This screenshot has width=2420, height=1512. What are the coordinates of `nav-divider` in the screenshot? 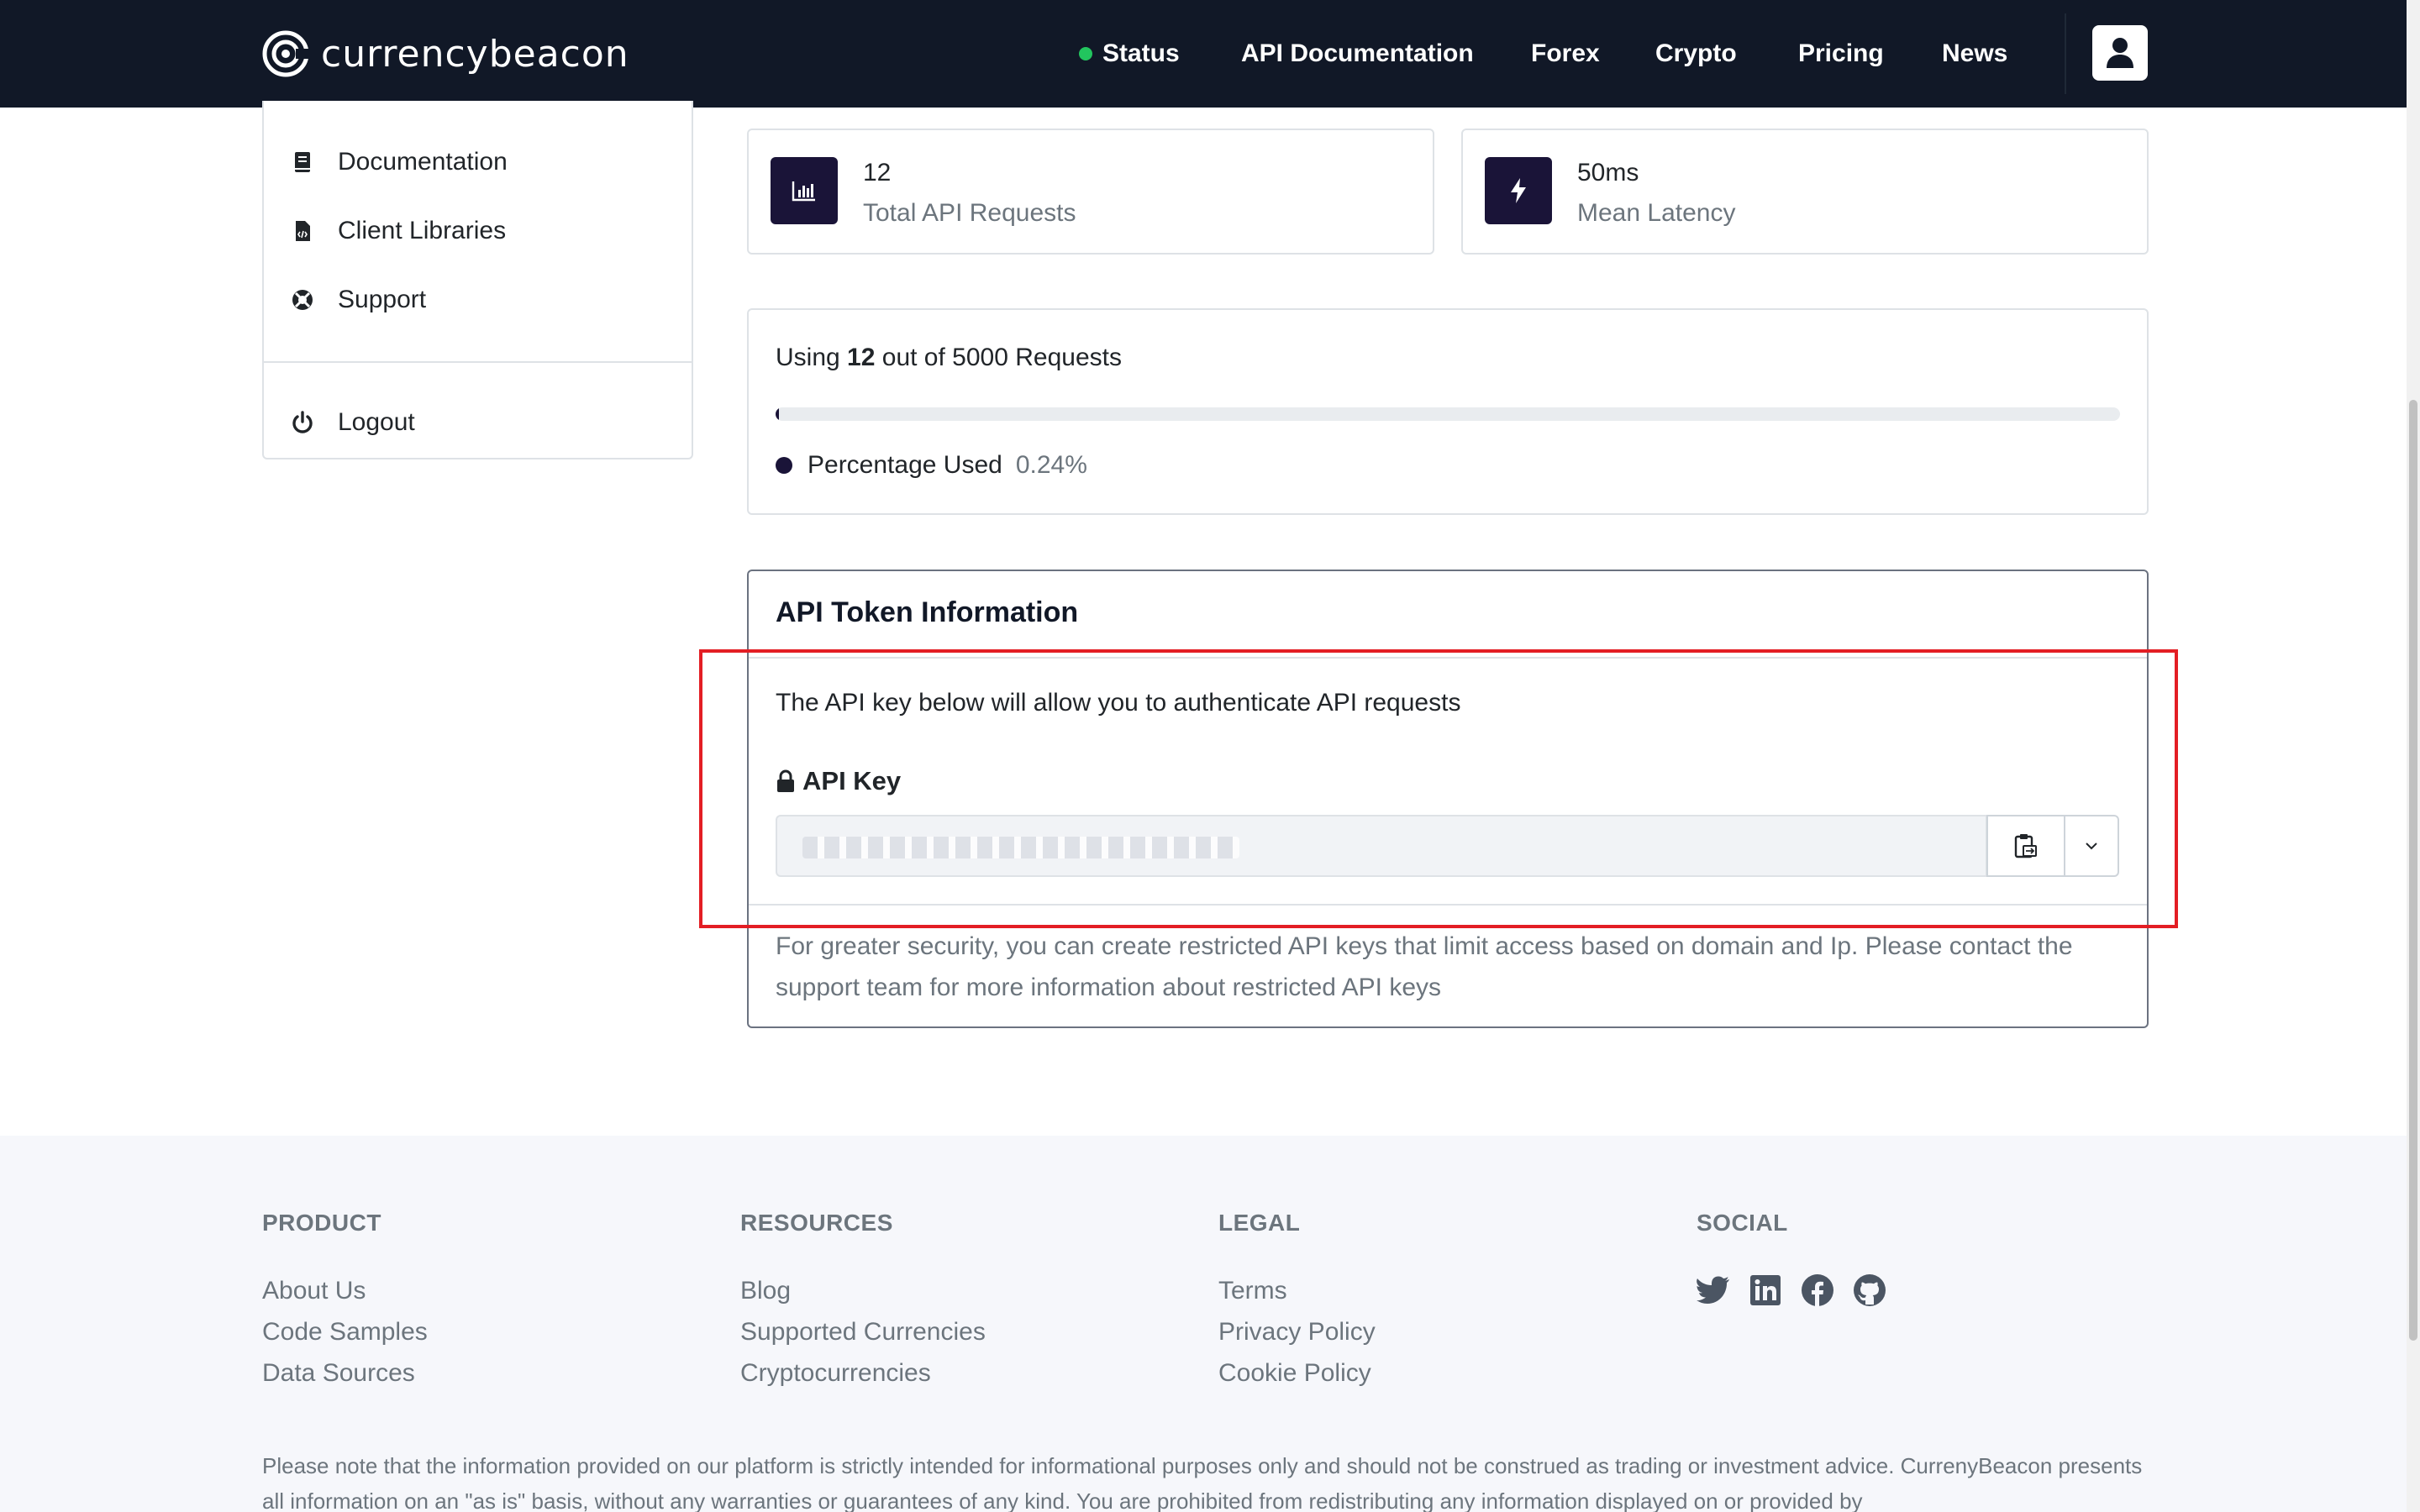 It's located at (2065, 53).